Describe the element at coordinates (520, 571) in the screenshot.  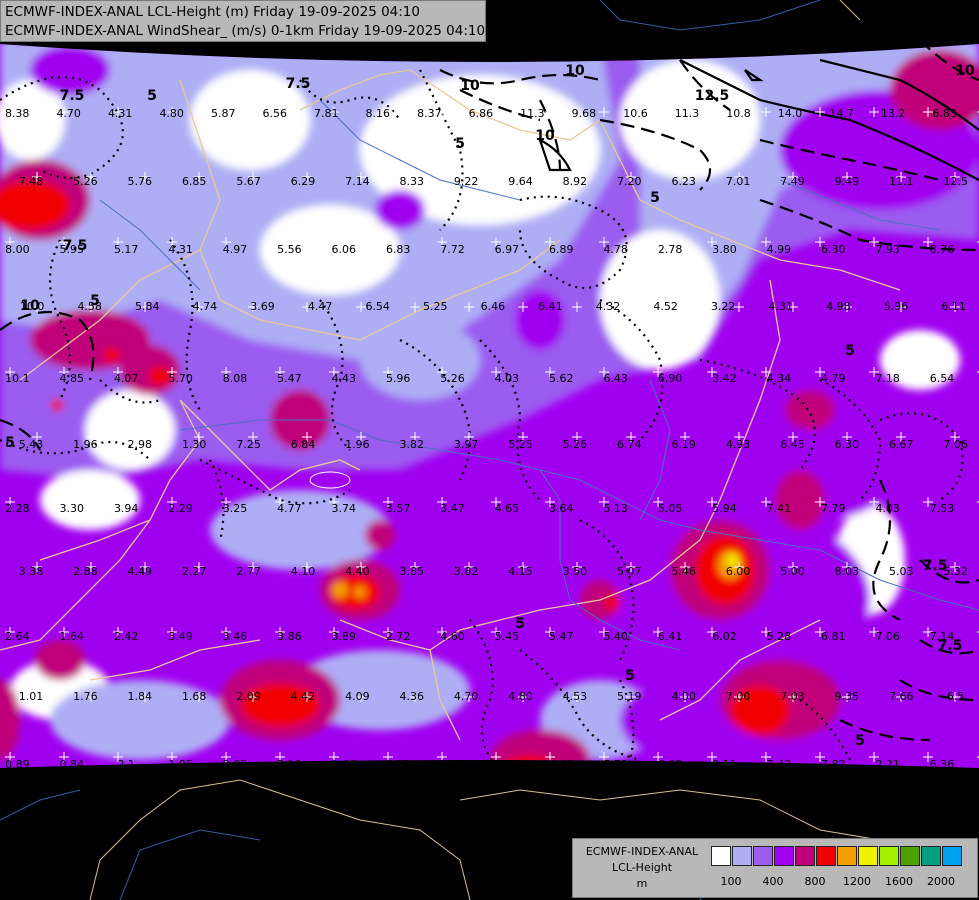
I see `value-label: 4.15` at that location.